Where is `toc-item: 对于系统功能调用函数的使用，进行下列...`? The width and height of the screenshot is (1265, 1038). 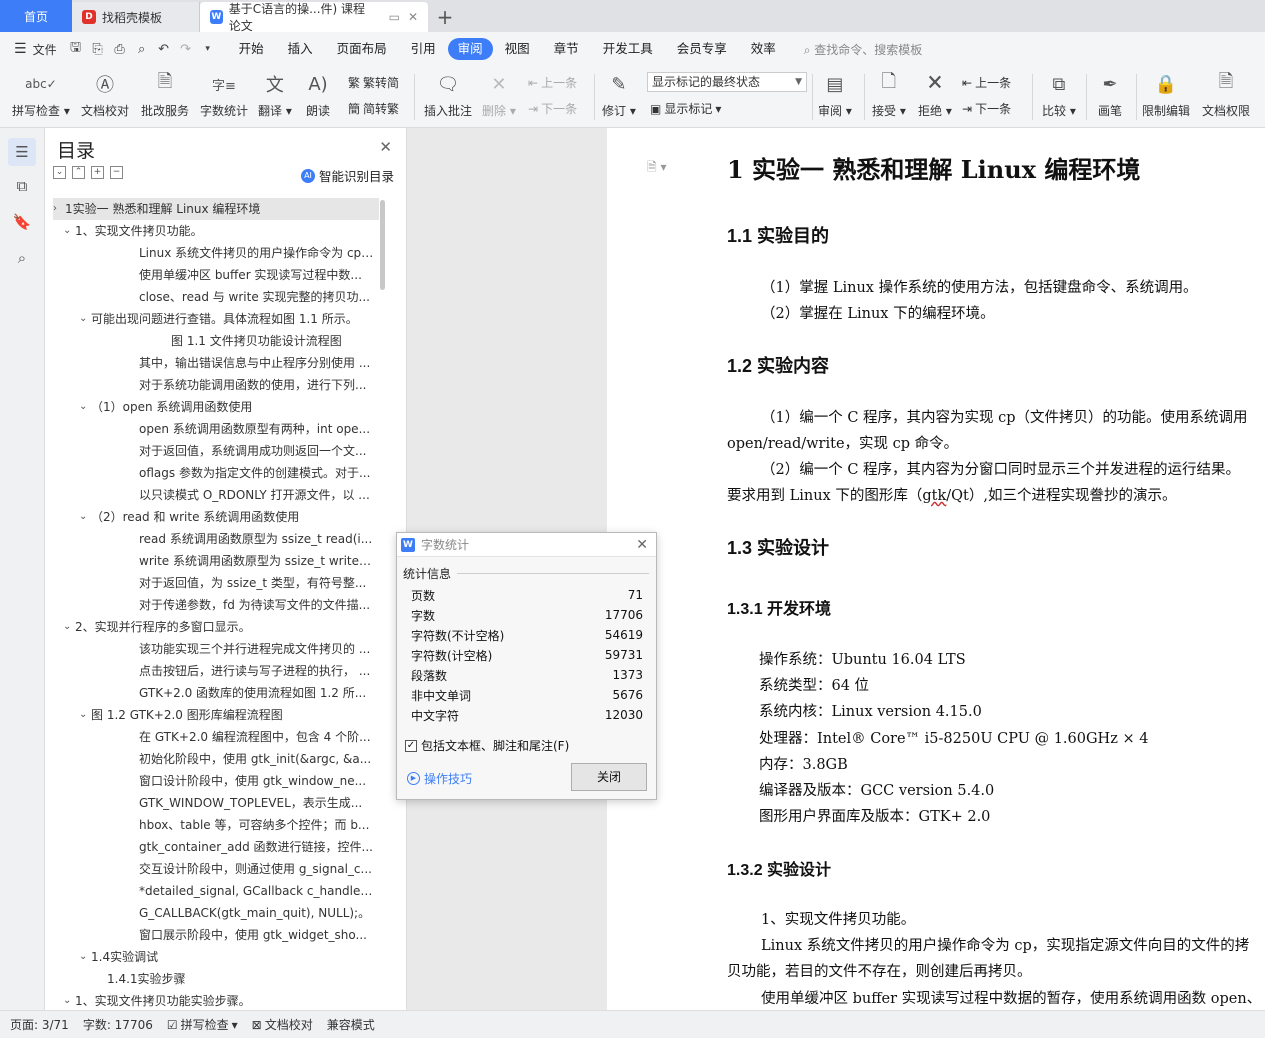 toc-item: 对于系统功能调用函数的使用，进行下列... is located at coordinates (216, 385).